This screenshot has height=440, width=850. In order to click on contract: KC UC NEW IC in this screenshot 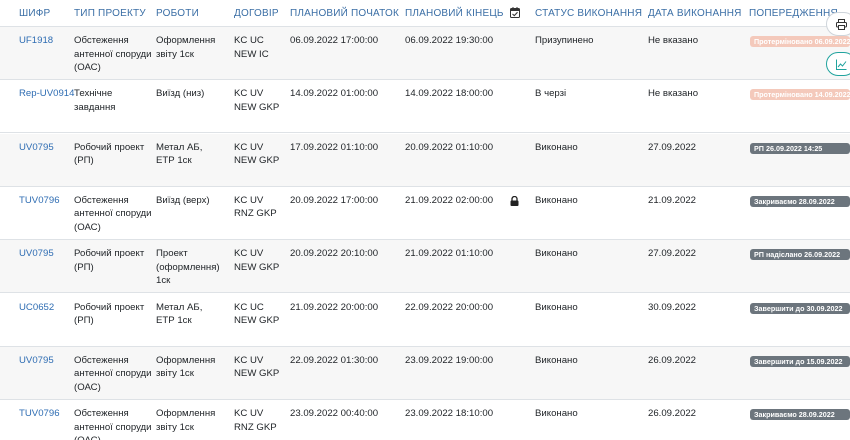, I will do `click(251, 47)`.